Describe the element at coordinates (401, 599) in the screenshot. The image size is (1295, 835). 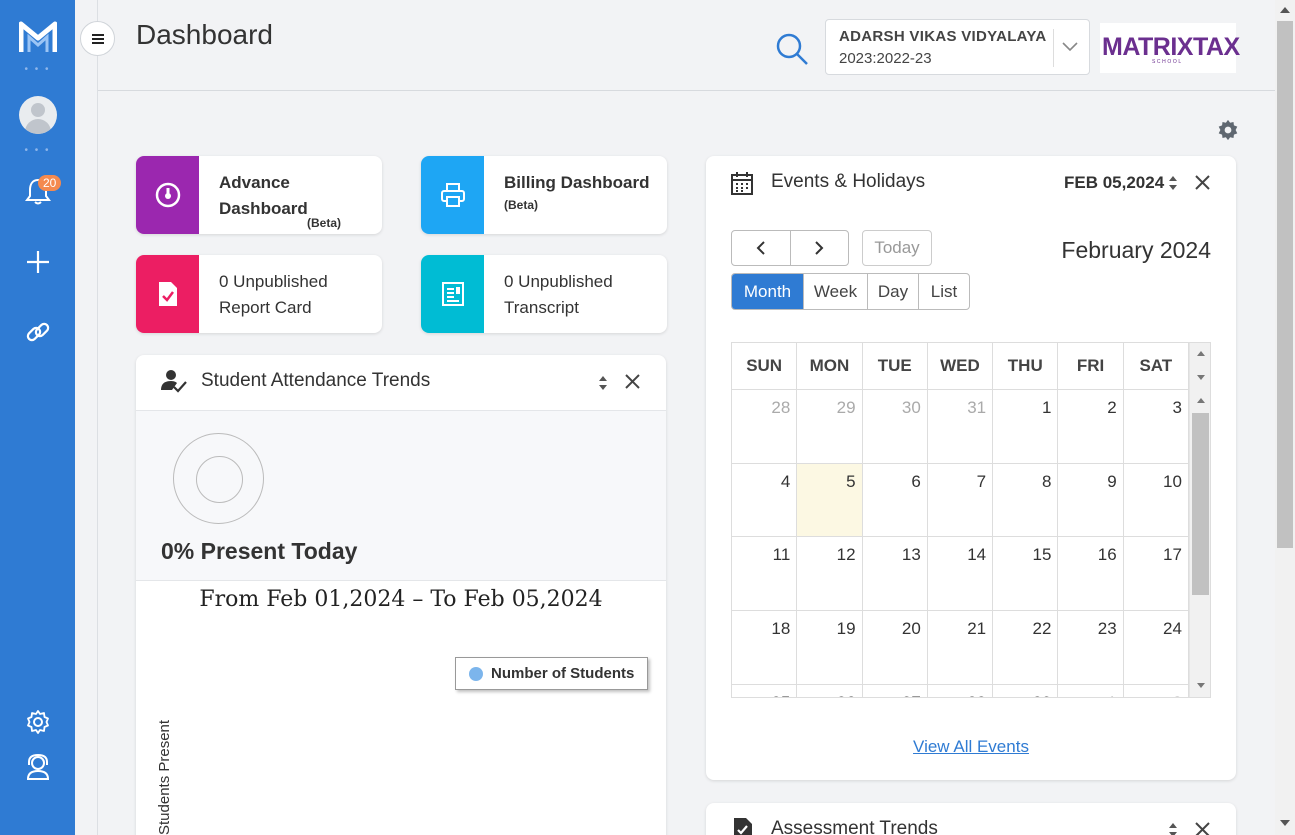
I see `date-range-text: From Feb 01,2024 – To Feb 05,2024` at that location.